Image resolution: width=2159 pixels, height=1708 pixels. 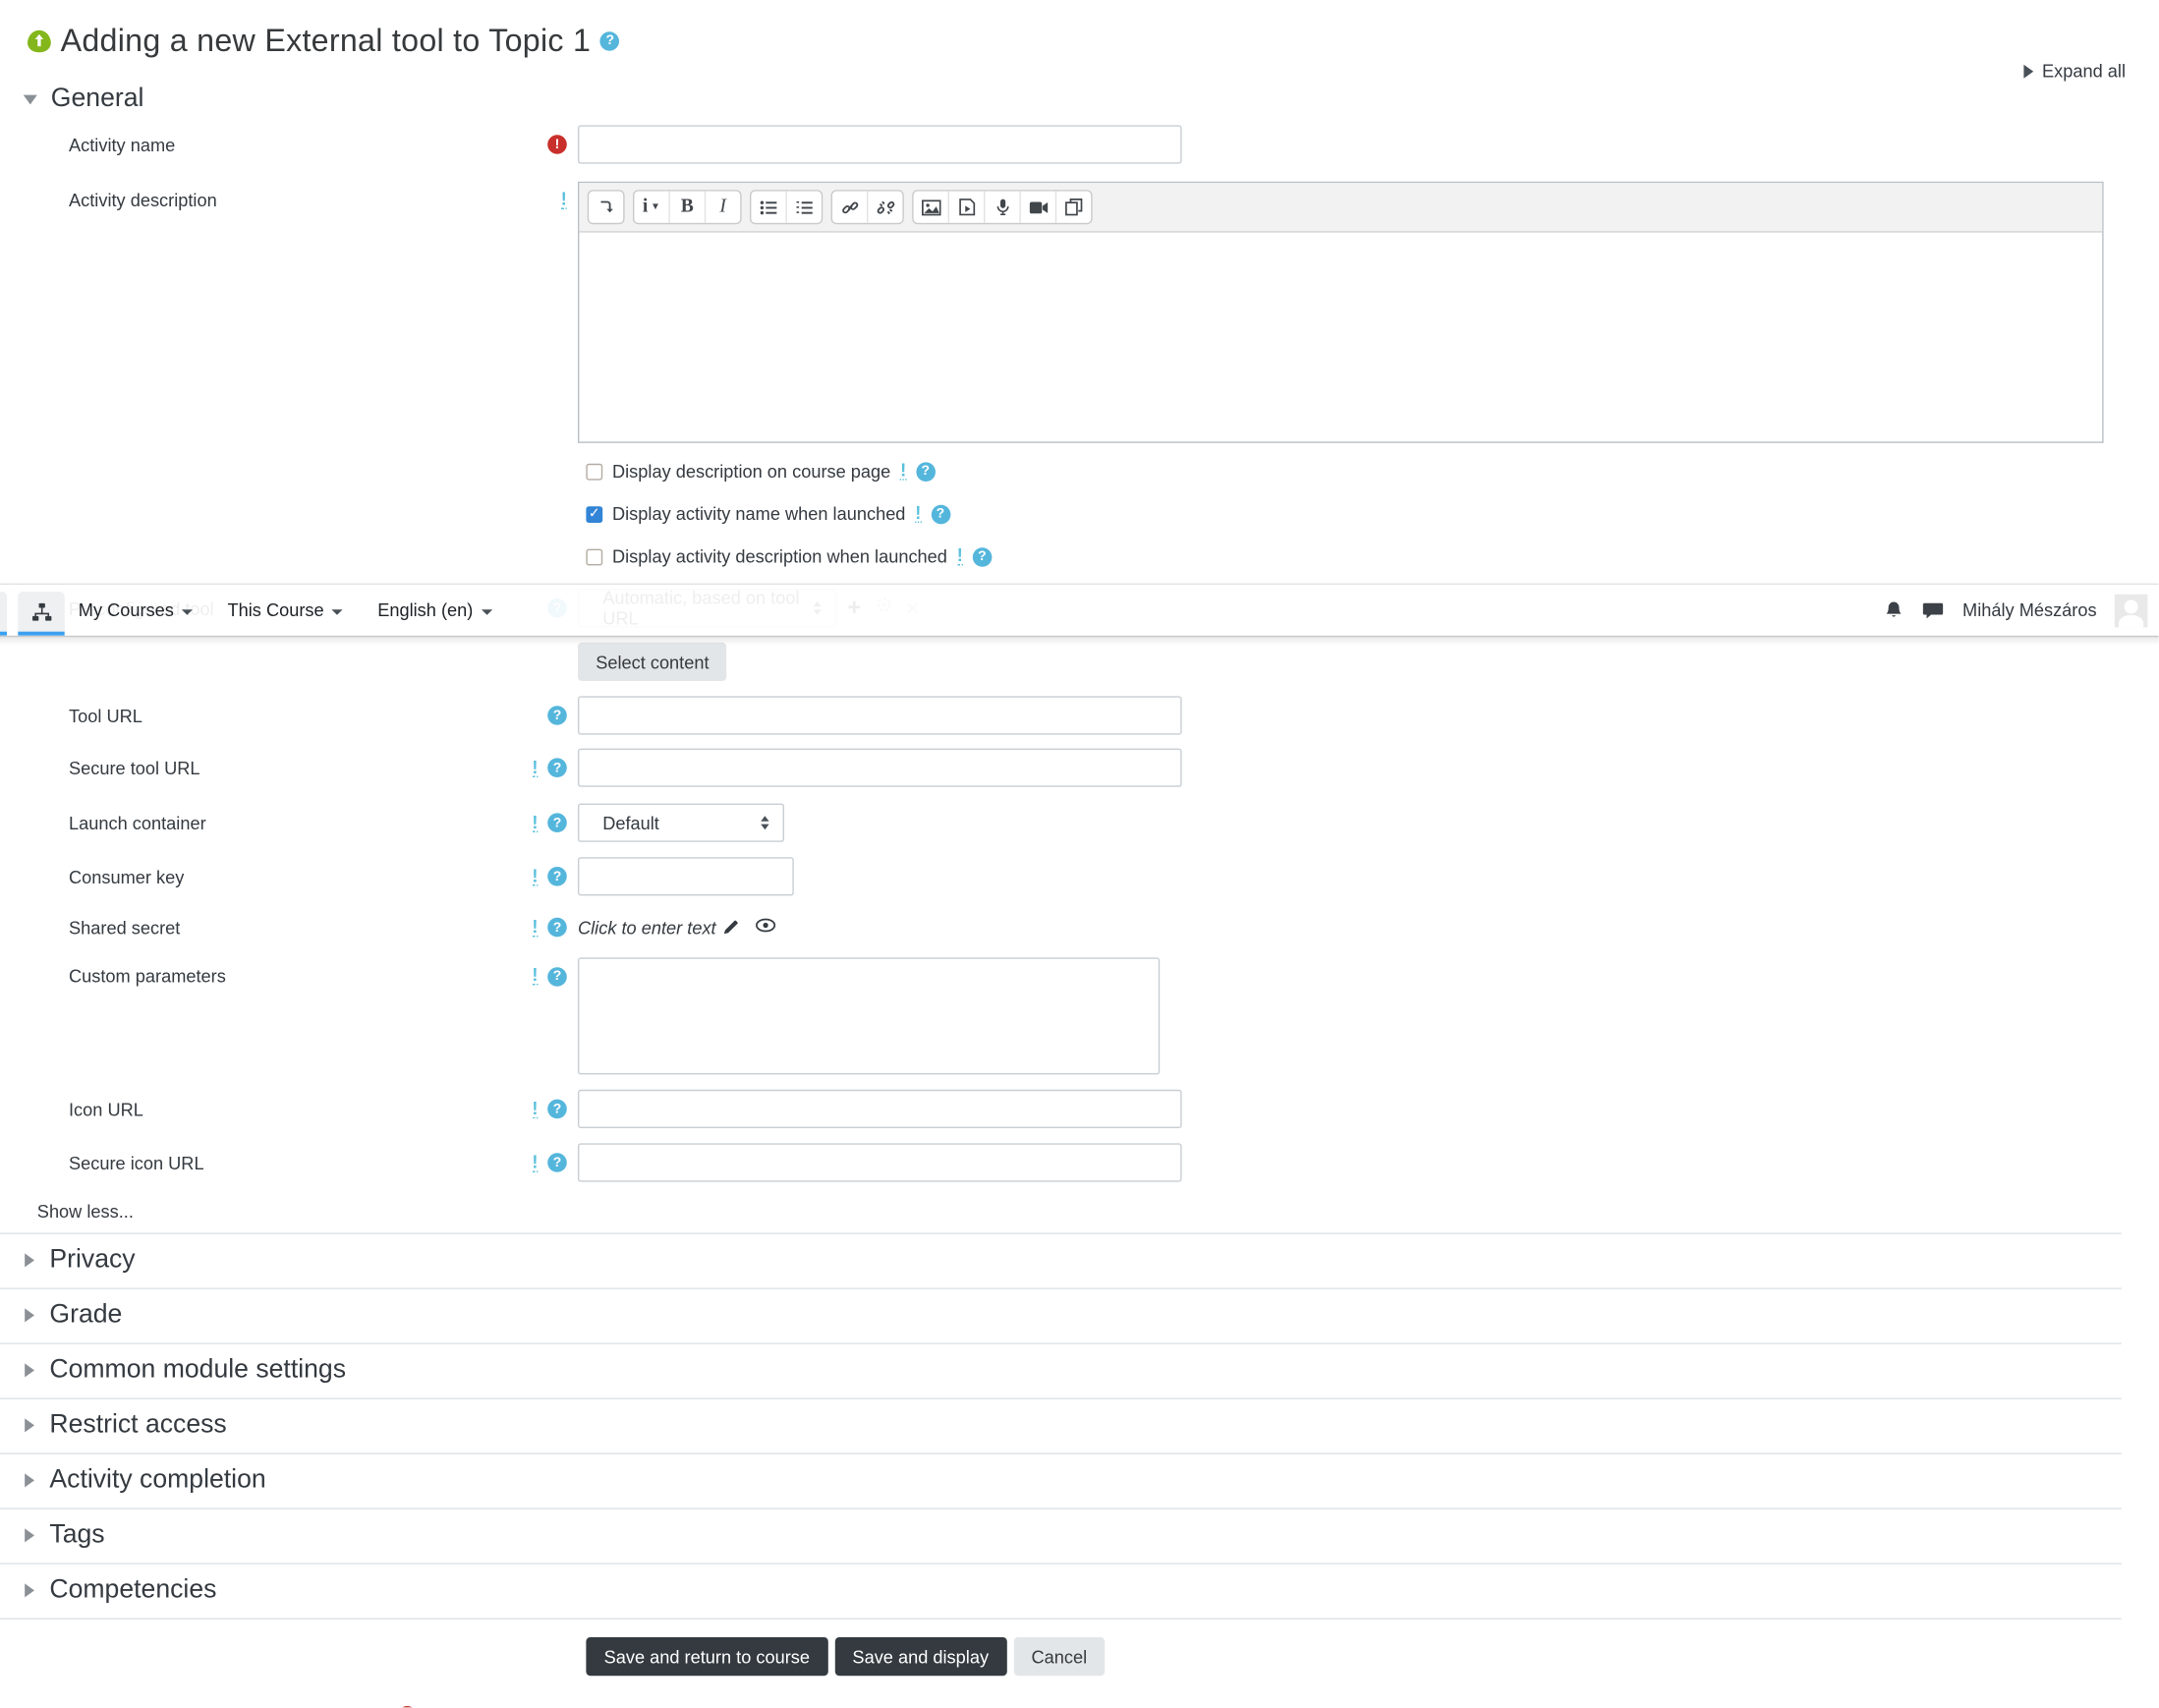 What do you see at coordinates (127, 876) in the screenshot?
I see `consumer-key-label: Consumer key` at bounding box center [127, 876].